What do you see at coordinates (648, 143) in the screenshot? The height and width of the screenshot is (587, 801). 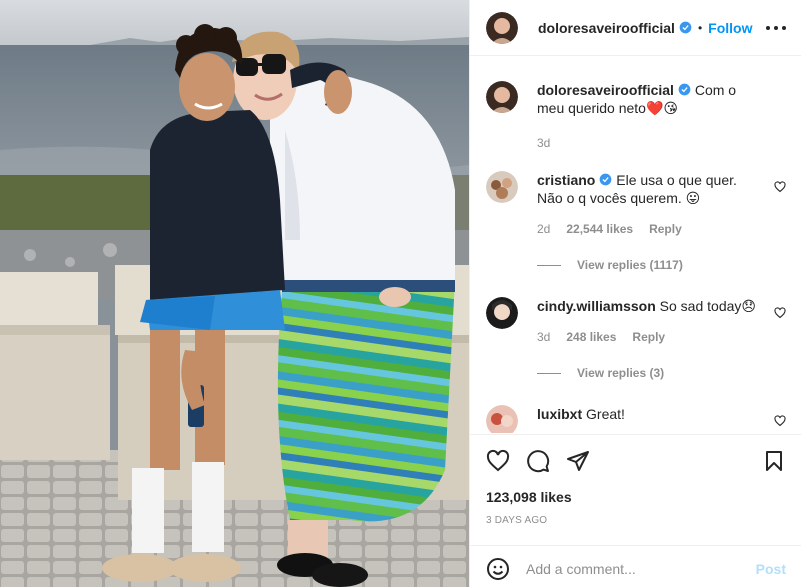 I see `caption-meta: 3d` at bounding box center [648, 143].